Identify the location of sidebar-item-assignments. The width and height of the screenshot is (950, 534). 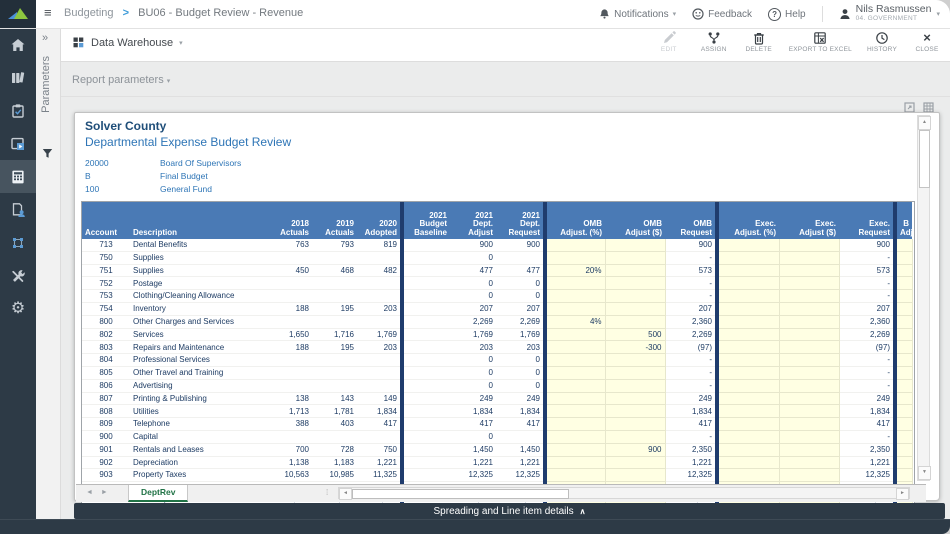
(18, 209).